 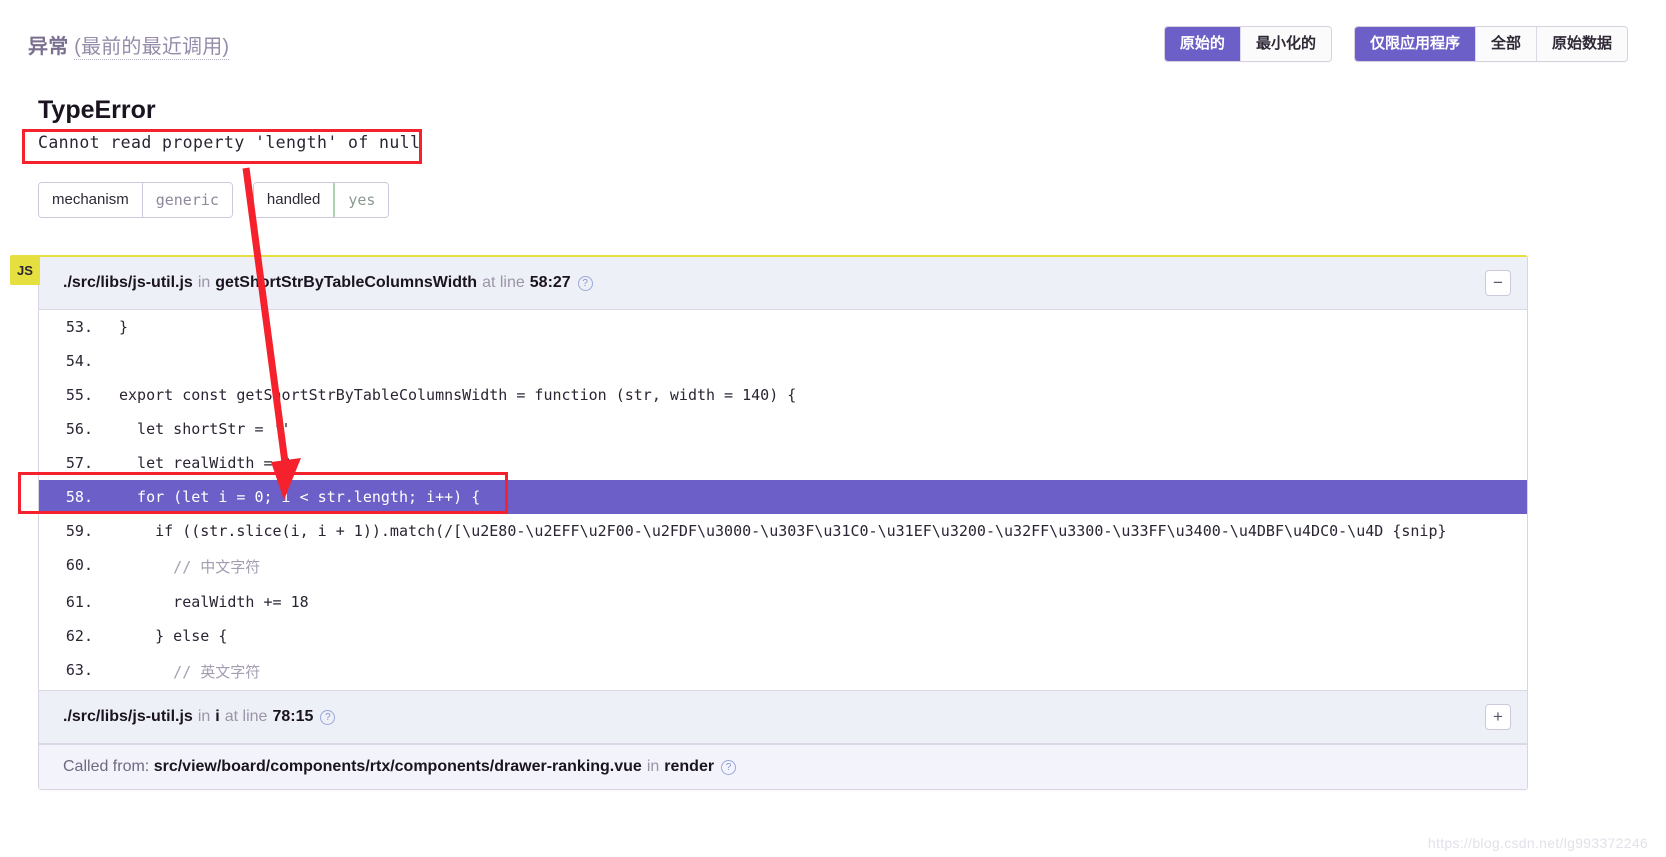 I want to click on code-line-number: 59., so click(x=79, y=531).